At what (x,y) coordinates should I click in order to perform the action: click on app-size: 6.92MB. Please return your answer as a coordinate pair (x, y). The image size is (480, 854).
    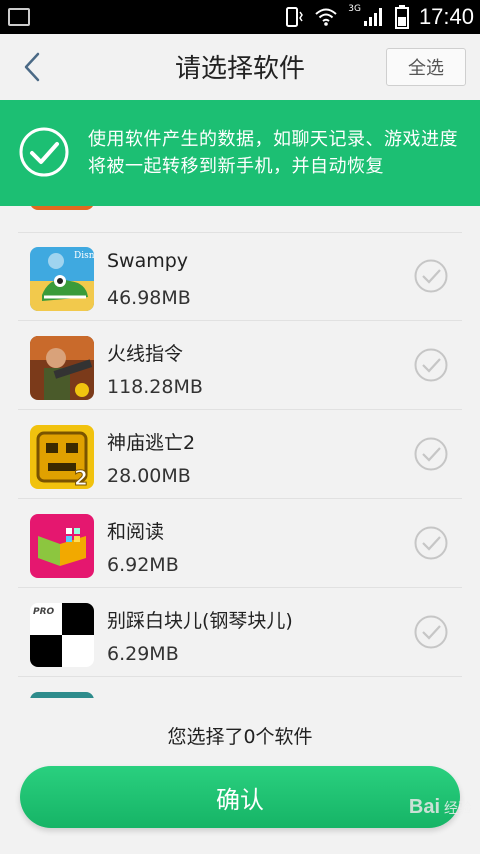
    Looking at the image, I should click on (143, 565).